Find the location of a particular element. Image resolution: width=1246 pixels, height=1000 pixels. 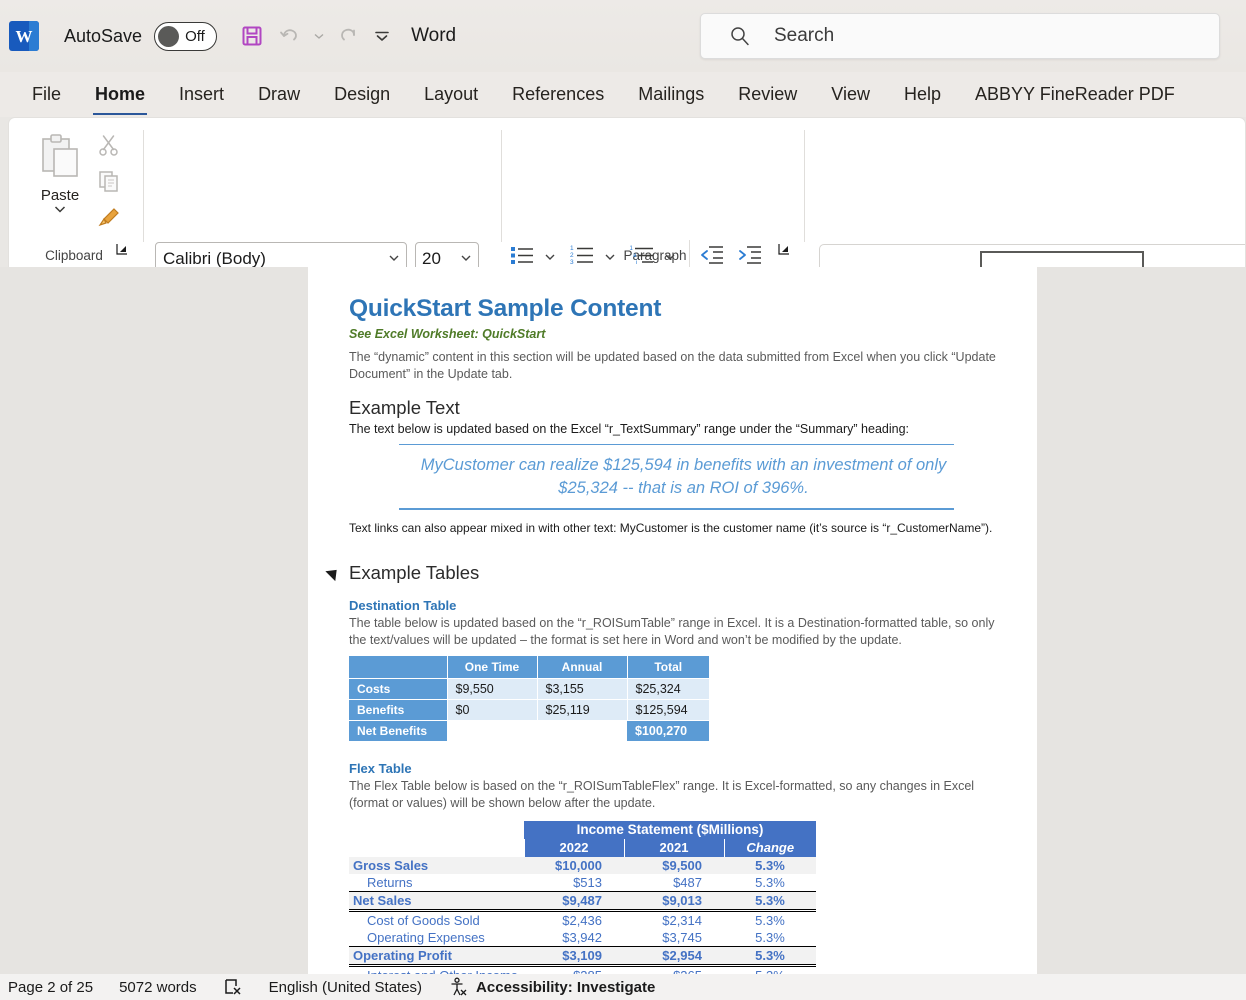

cut-button is located at coordinates (109, 147).